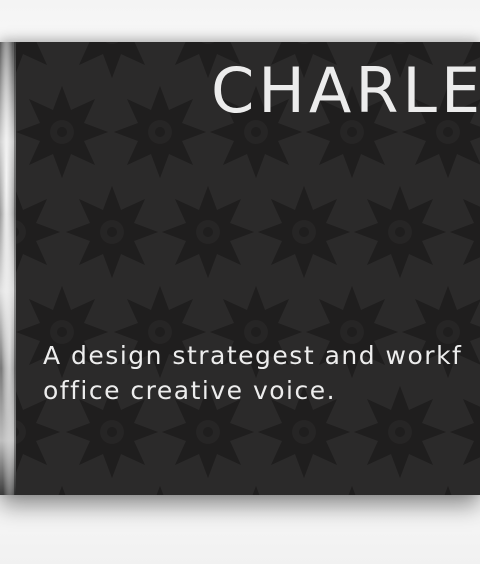  What do you see at coordinates (190, 390) in the screenshot?
I see `tagline-line-2: office creative voice.` at bounding box center [190, 390].